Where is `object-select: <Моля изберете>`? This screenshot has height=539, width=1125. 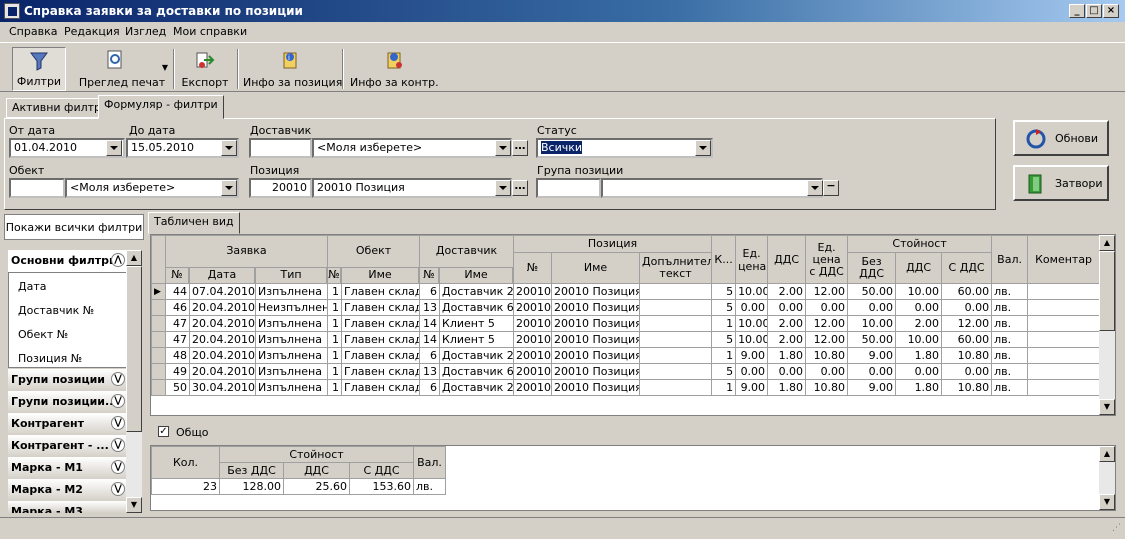
object-select: <Моля изберете> is located at coordinates (152, 188).